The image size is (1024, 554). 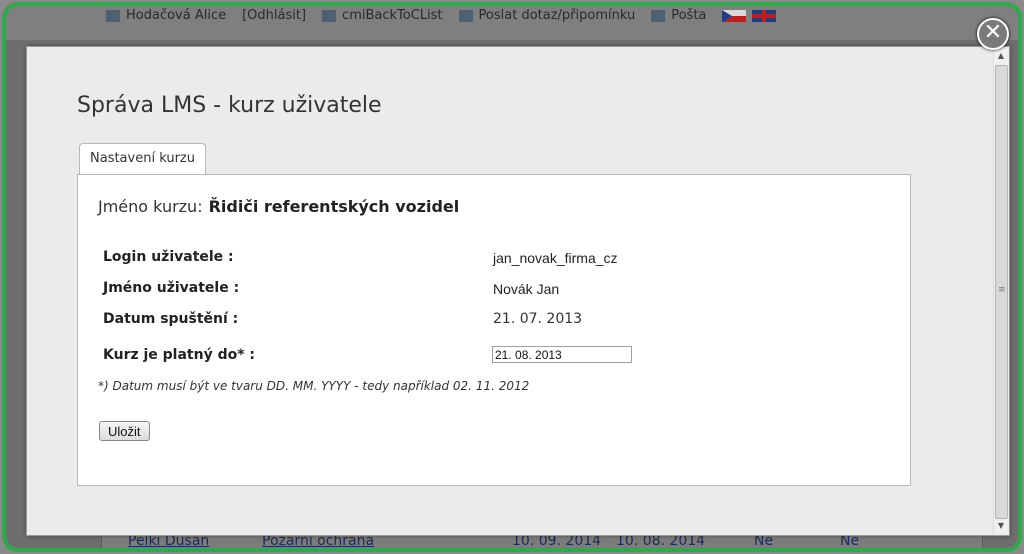 I want to click on feedback-item: Poslat dotaz/připomínku, so click(x=547, y=15).